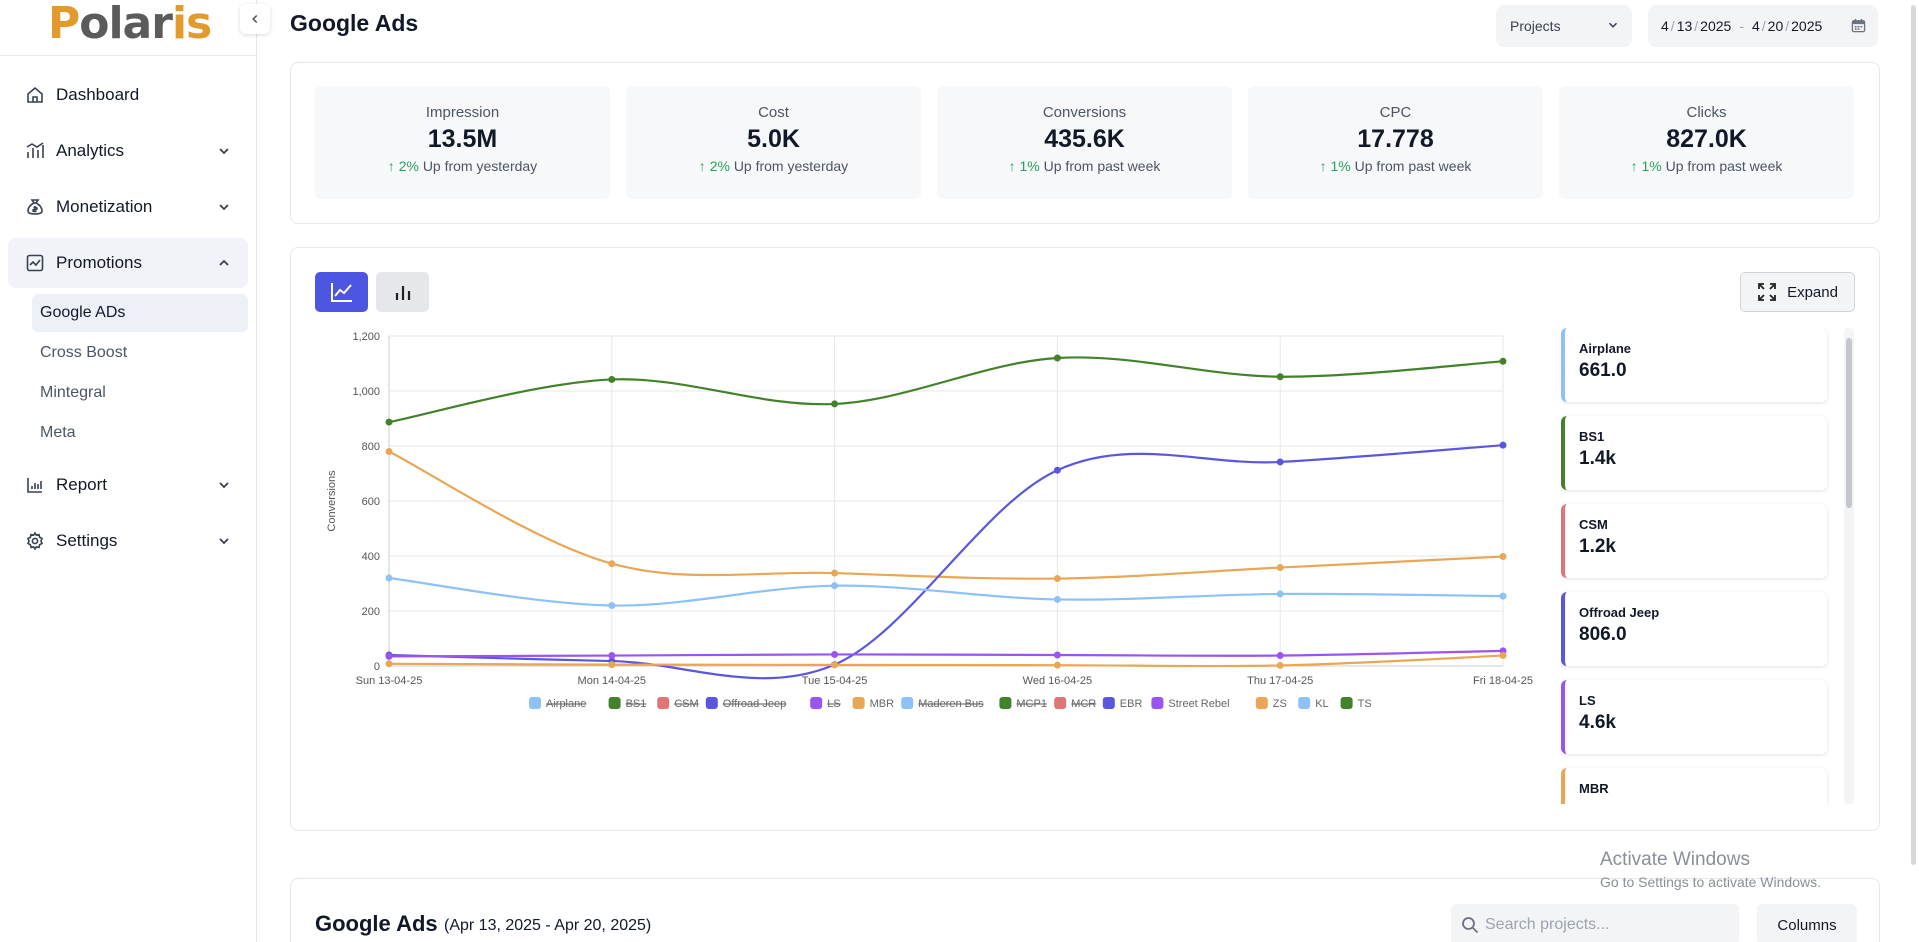  Describe the element at coordinates (140, 313) in the screenshot. I see `sidebar-subitem-google-ads: Google ADs` at that location.